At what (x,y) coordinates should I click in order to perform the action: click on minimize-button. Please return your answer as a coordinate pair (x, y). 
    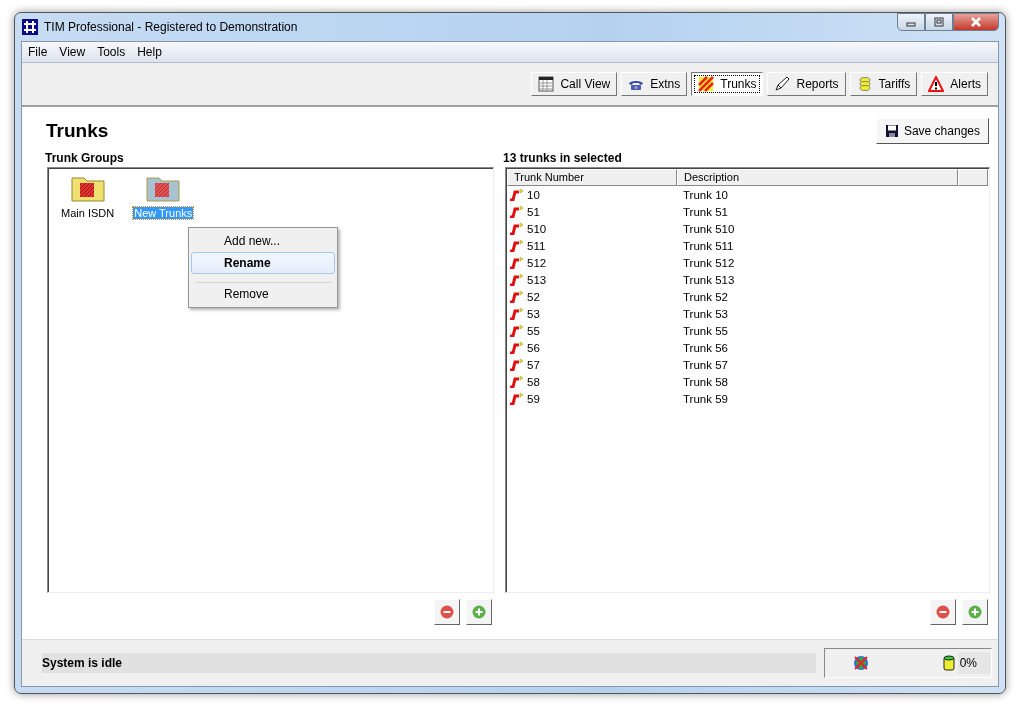
    Looking at the image, I should click on (911, 22).